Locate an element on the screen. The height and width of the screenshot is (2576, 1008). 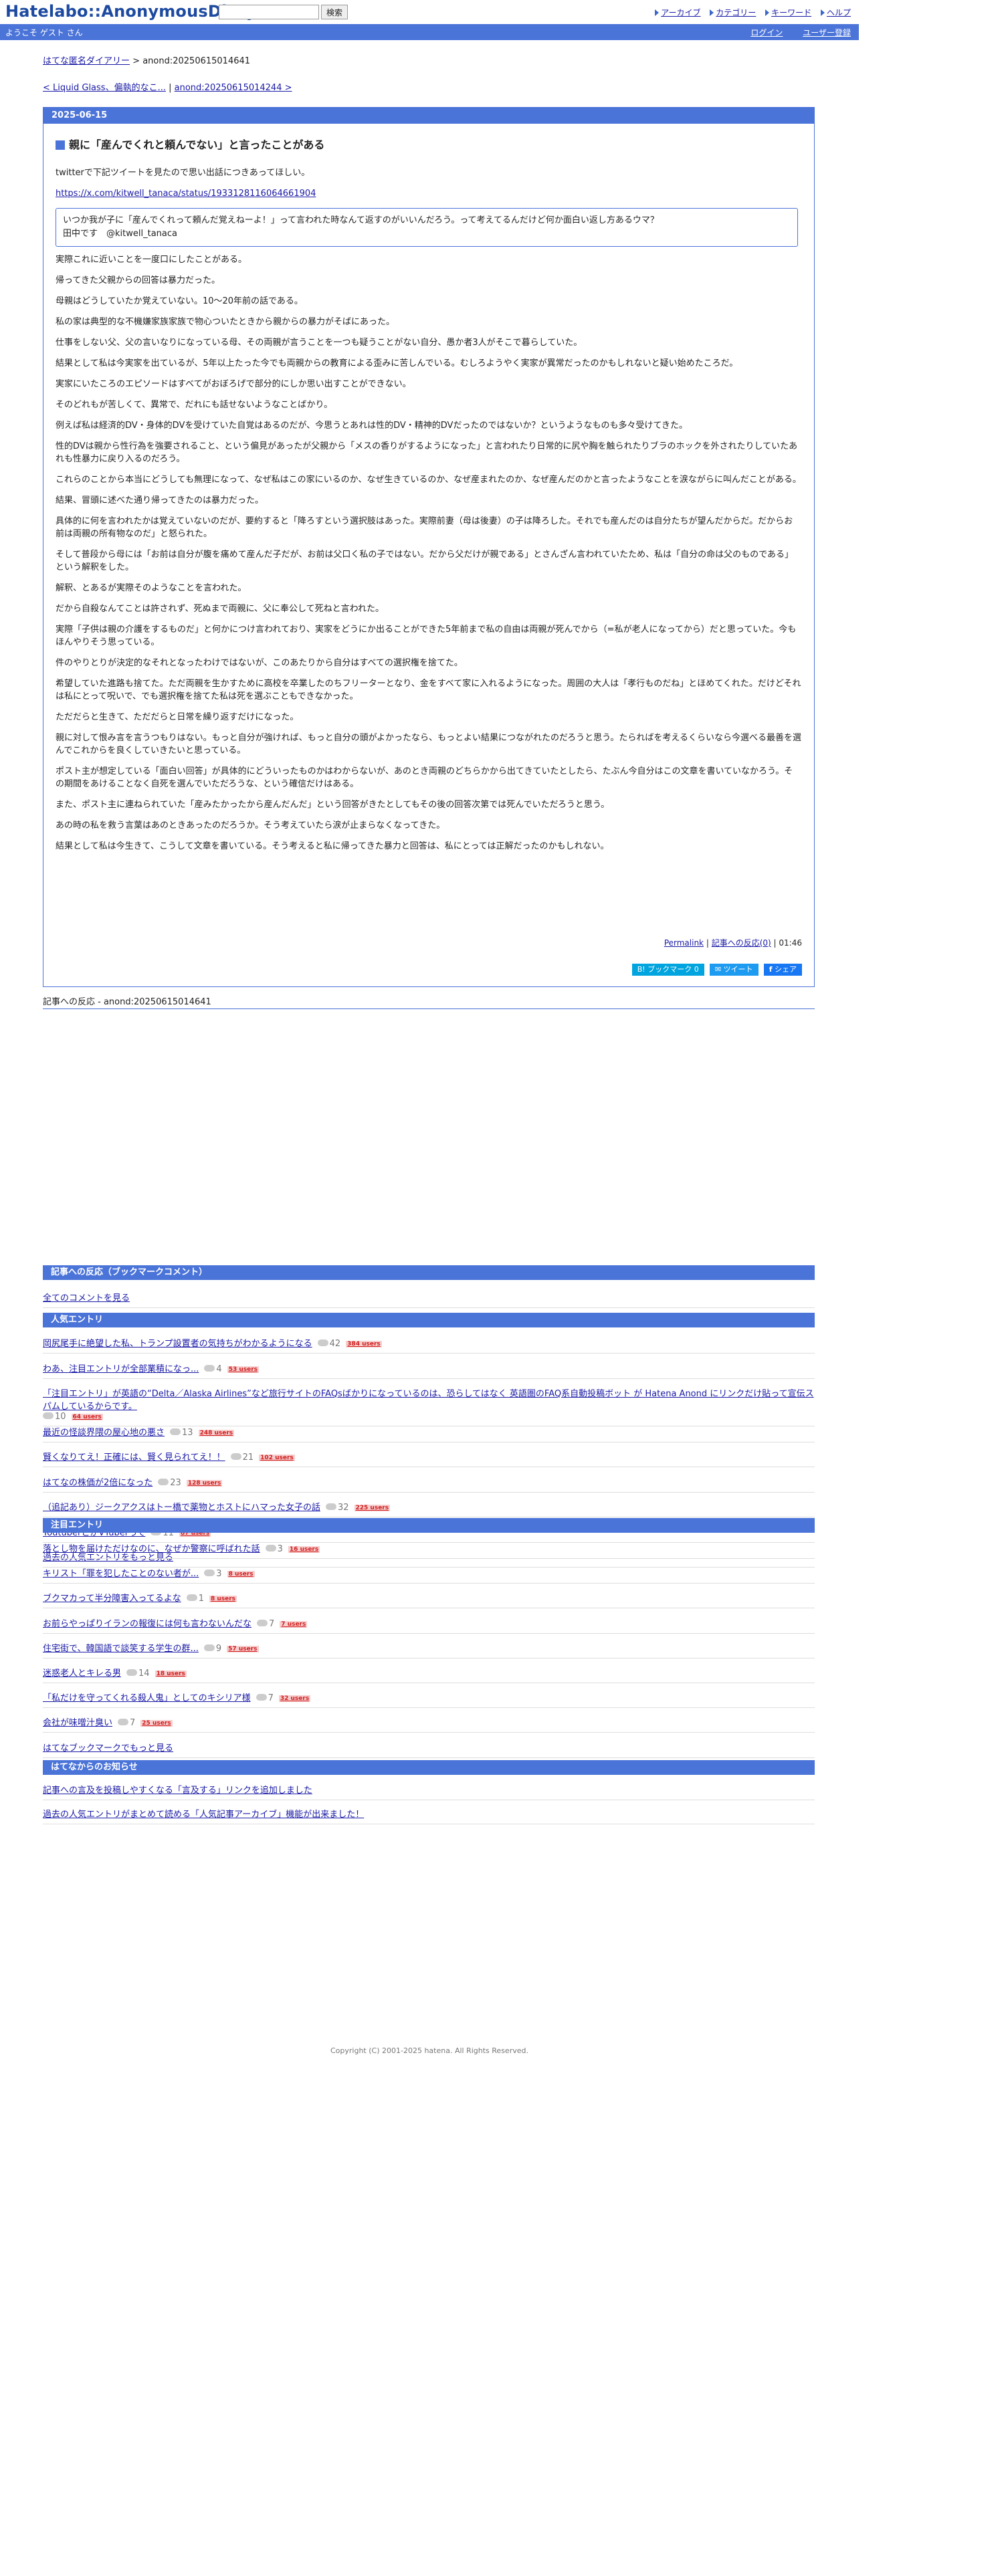
hatena-bookmark-label: B! ブックマーク is located at coordinates (664, 969).